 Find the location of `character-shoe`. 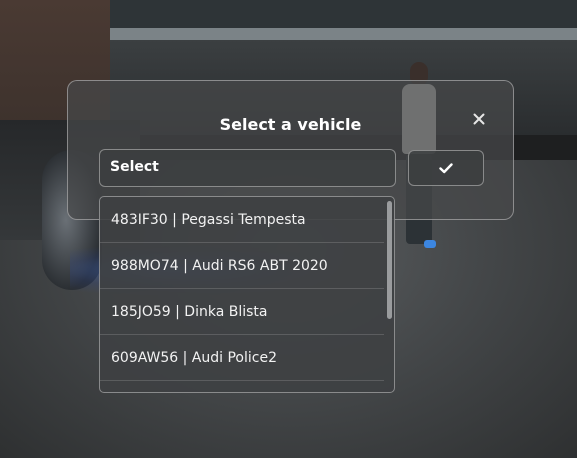

character-shoe is located at coordinates (430, 244).